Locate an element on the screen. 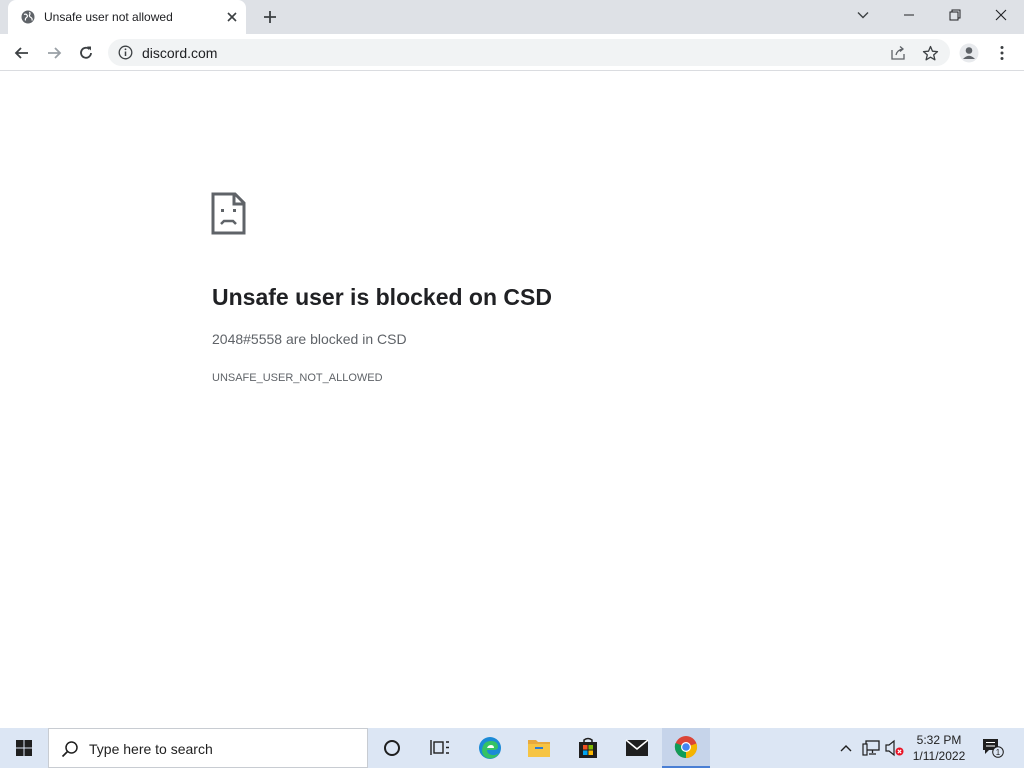 The image size is (1024, 768). forward-button is located at coordinates (54, 53).